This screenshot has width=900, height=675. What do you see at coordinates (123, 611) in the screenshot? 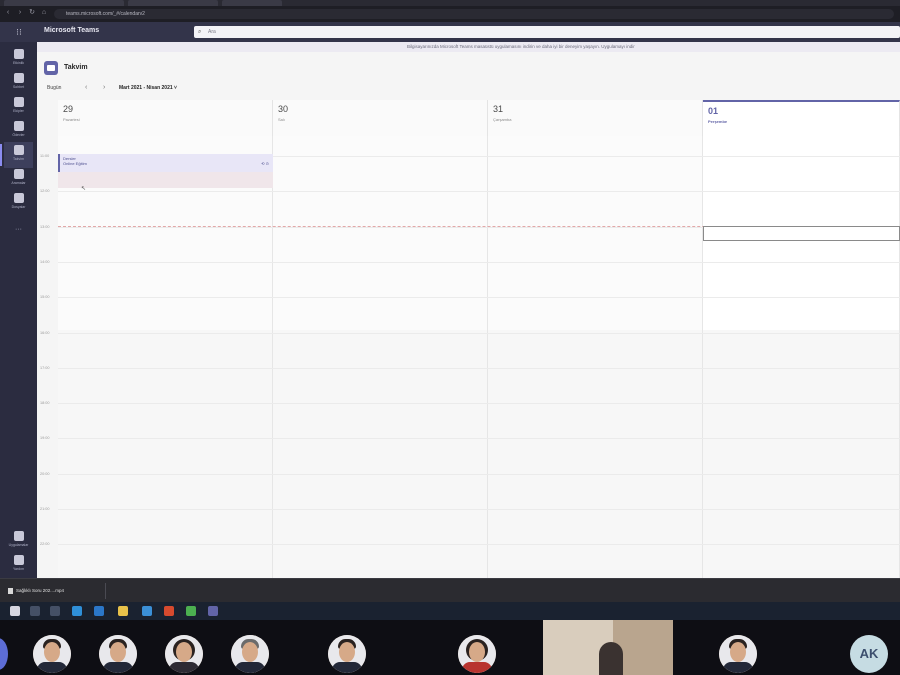
I see `folder-icon` at bounding box center [123, 611].